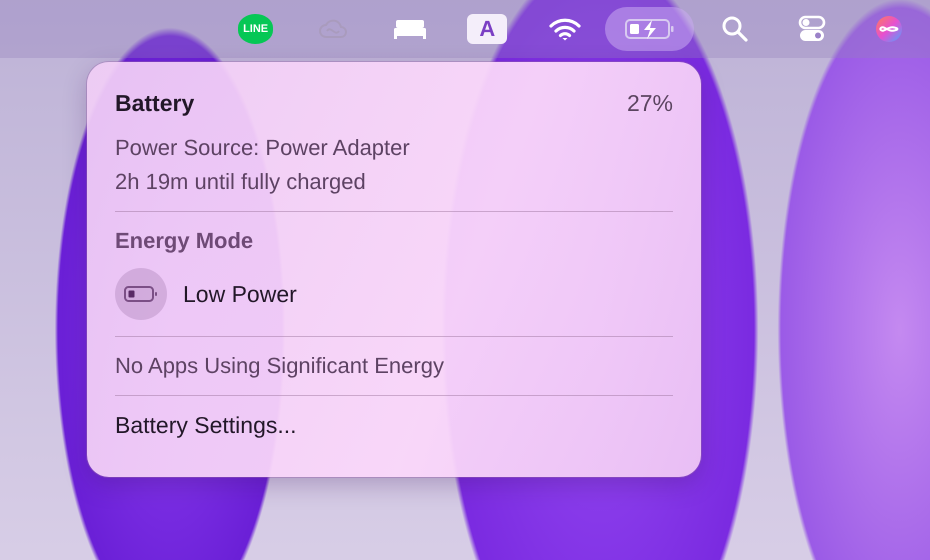 The image size is (930, 560). I want to click on menu-title: Battery, so click(154, 103).